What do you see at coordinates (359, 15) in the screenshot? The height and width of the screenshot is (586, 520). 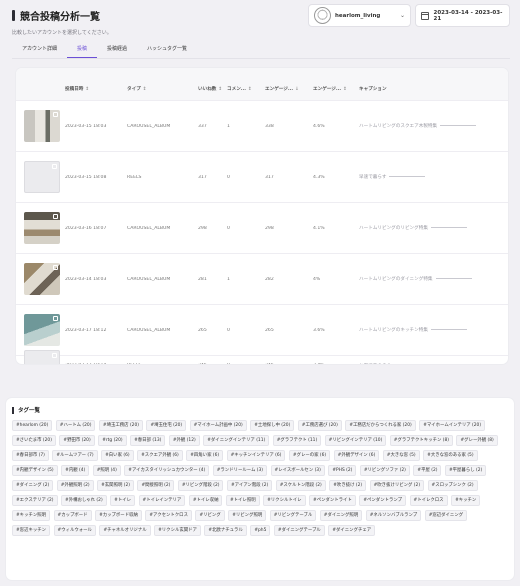 I see `account-select: hearlom_living ⌄` at bounding box center [359, 15].